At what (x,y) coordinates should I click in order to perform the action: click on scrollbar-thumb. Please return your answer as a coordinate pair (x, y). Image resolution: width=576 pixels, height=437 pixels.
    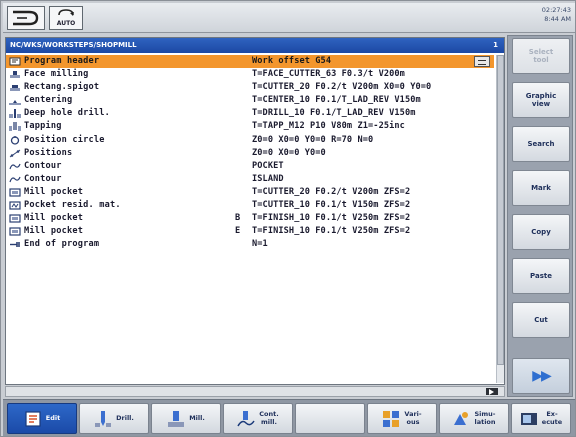
    Looking at the image, I should click on (500, 210).